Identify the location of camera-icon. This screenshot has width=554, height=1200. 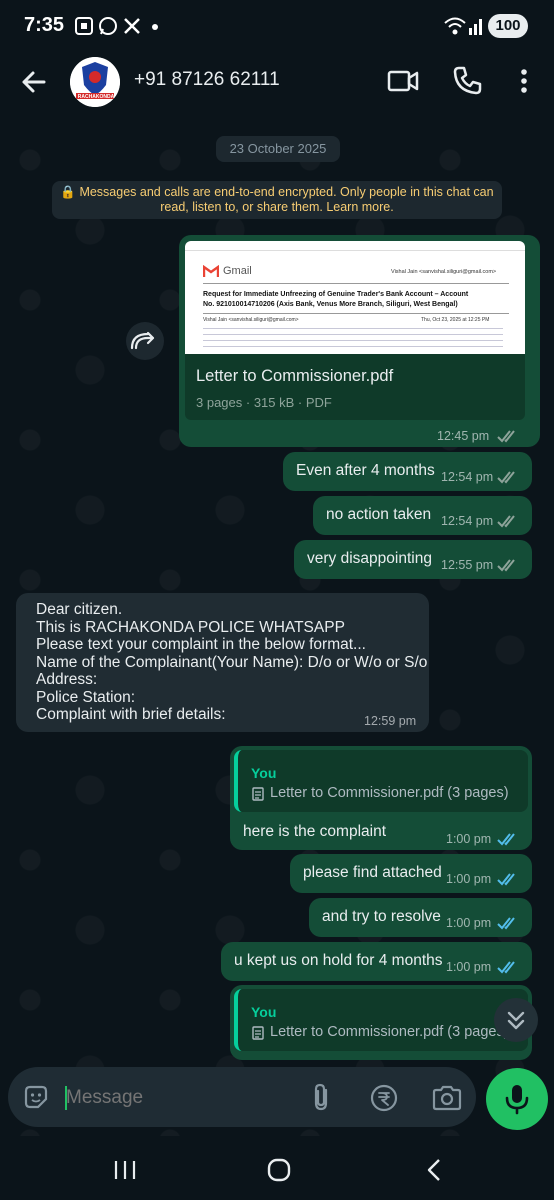
(447, 1098).